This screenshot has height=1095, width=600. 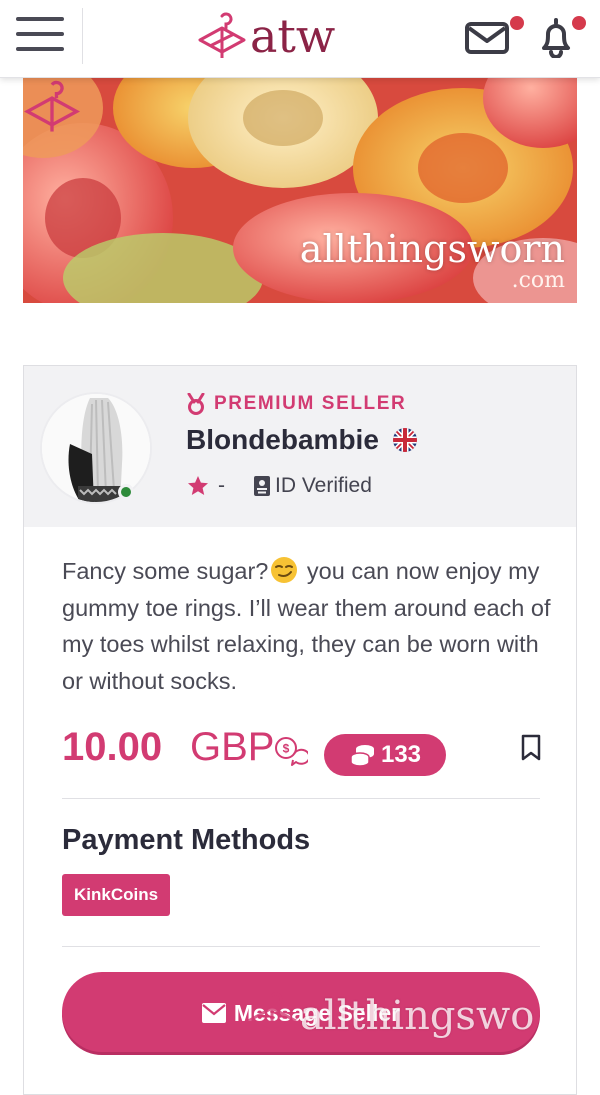 I want to click on star-icon, so click(x=198, y=485).